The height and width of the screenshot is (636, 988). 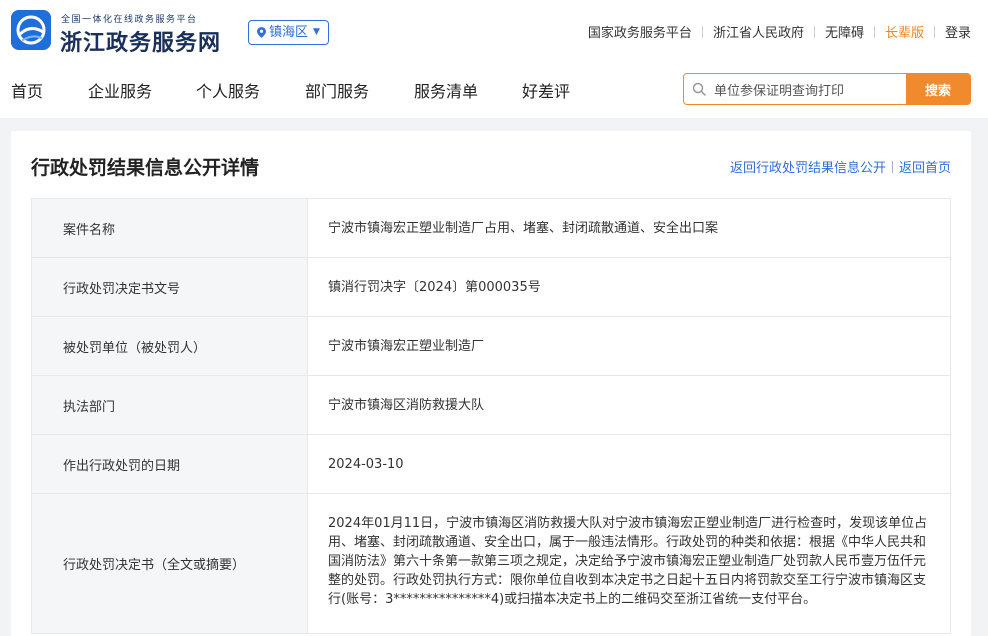 What do you see at coordinates (31, 30) in the screenshot?
I see `zhejiang-gov-logo-icon` at bounding box center [31, 30].